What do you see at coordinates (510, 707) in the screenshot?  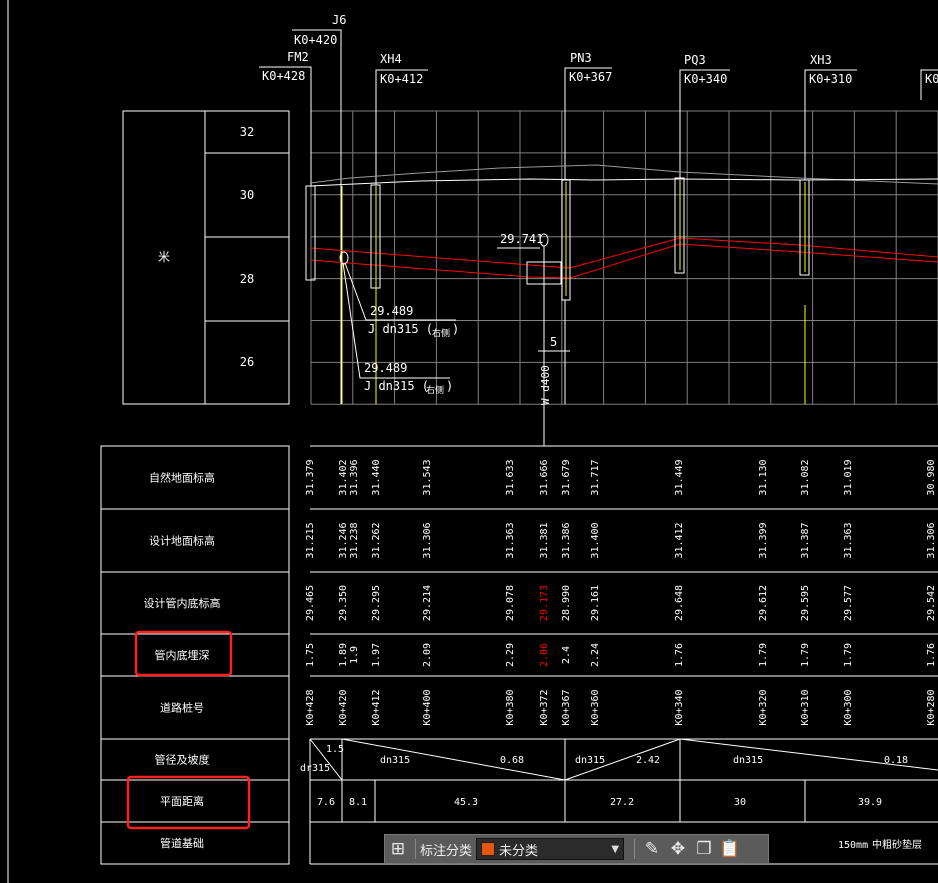 I see `table-cell-chainage: K0+380` at bounding box center [510, 707].